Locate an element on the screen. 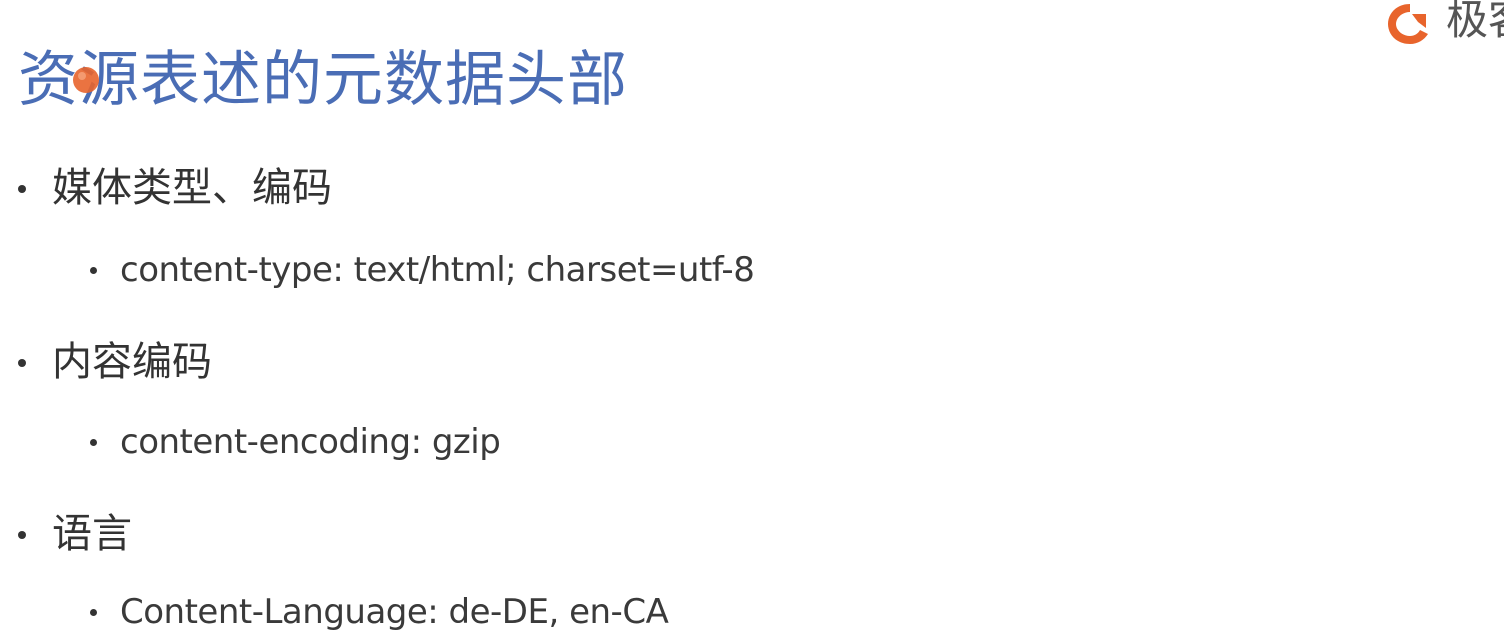 This screenshot has height=644, width=1504. bullet-detail: content-type: text/html; charset=utf-8 is located at coordinates (437, 270).